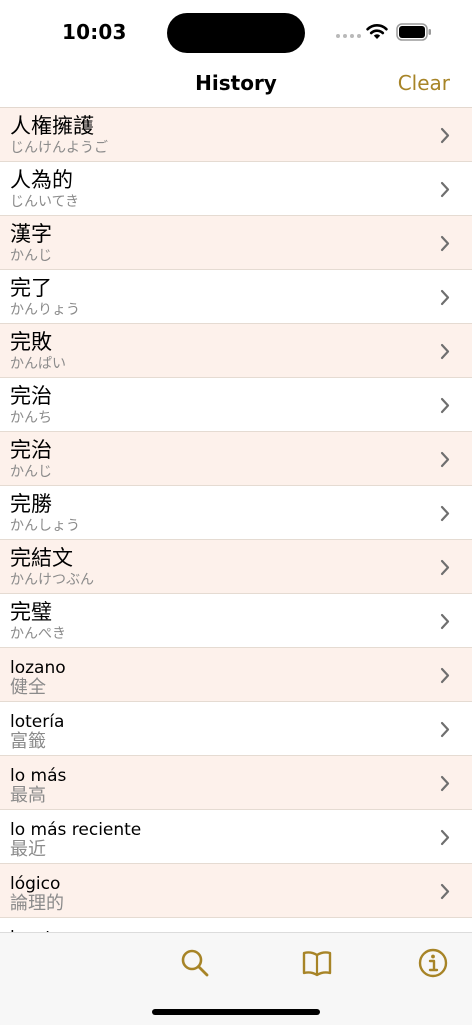  What do you see at coordinates (38, 634) in the screenshot?
I see `history-row-subtitle: かんぺき` at bounding box center [38, 634].